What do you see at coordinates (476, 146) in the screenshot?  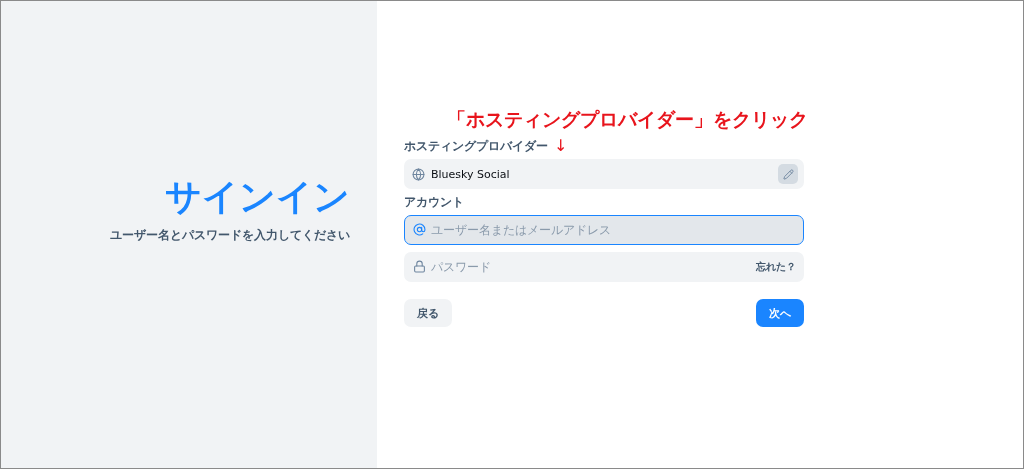 I see `field-label: ホスティングプロバイダー` at bounding box center [476, 146].